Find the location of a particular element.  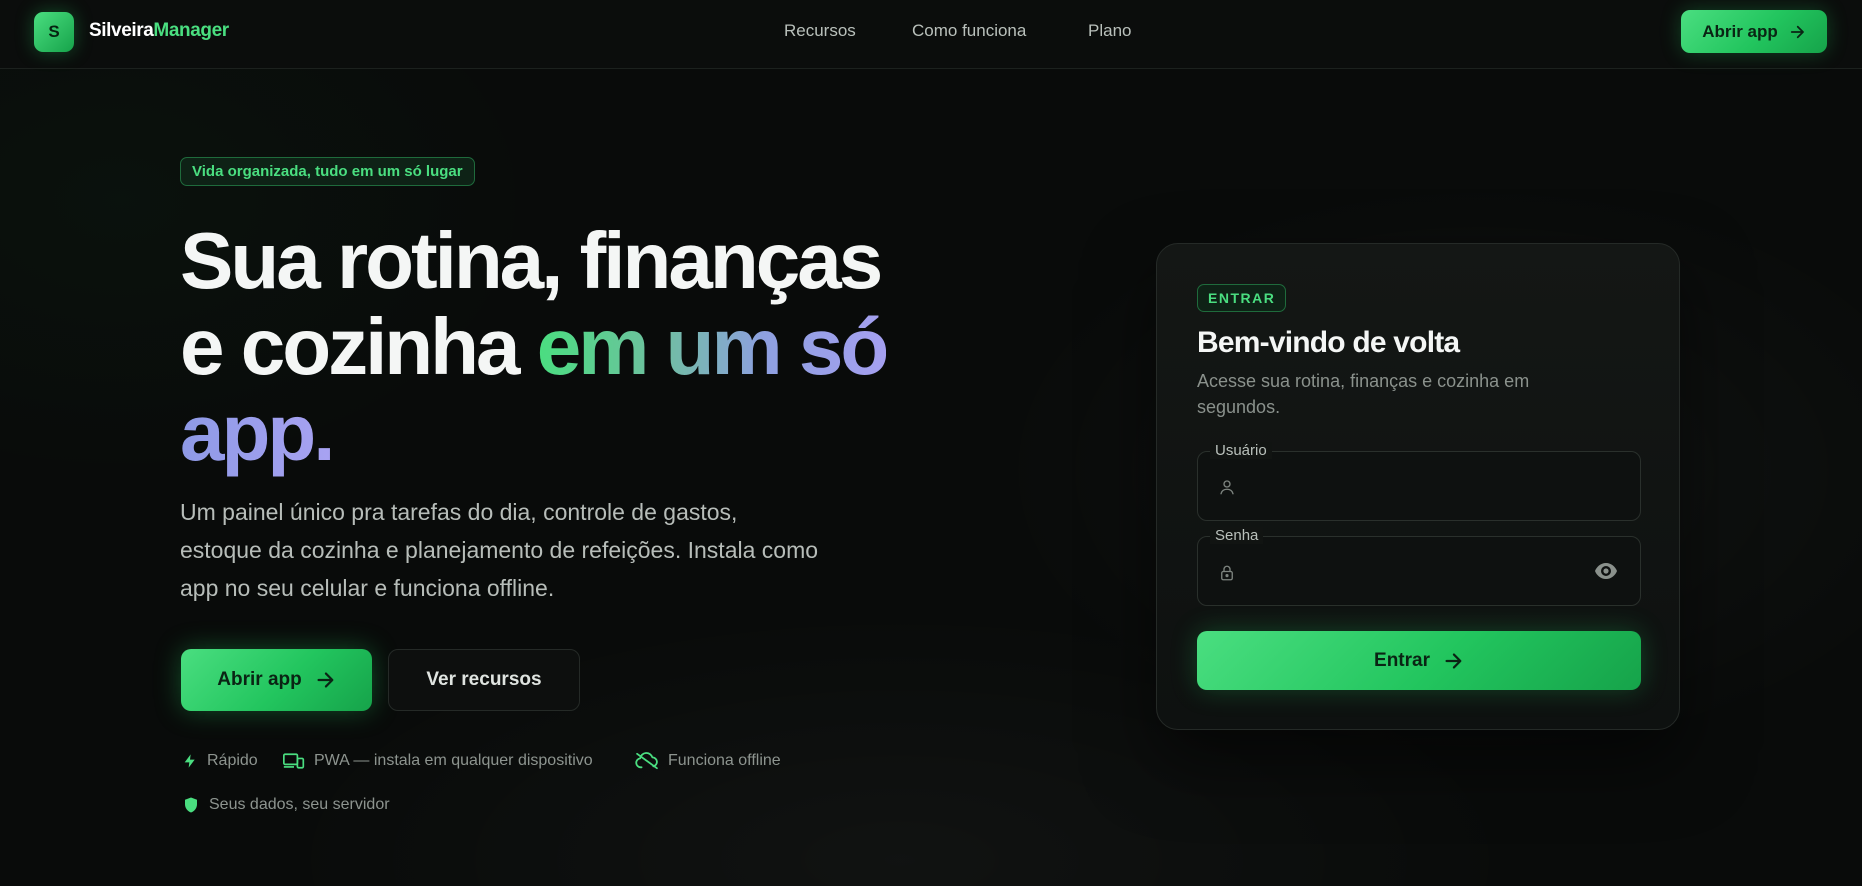

password-label: Senha is located at coordinates (1237, 535).